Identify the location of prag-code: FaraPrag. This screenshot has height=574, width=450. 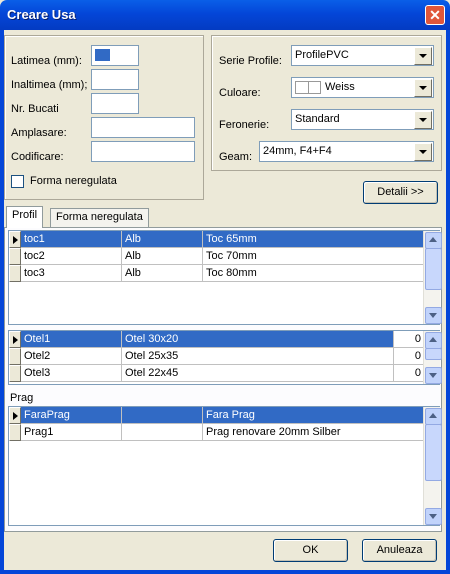
(71, 415).